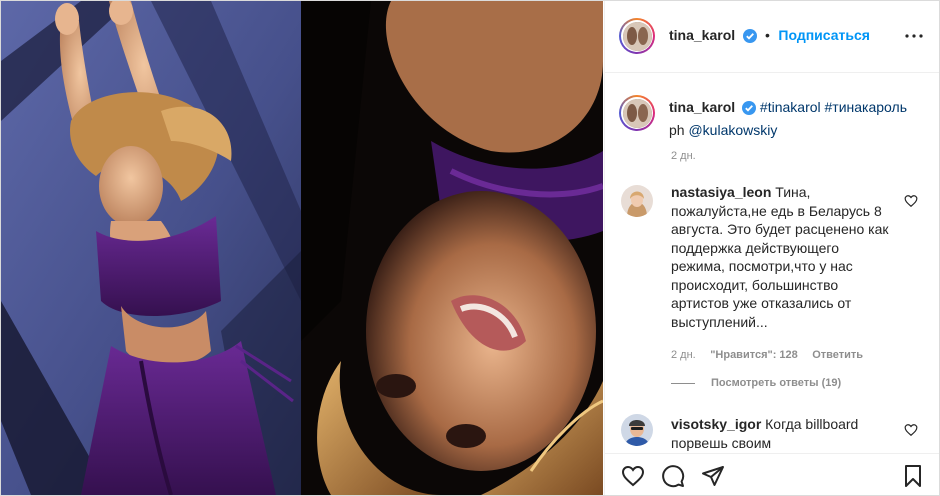 The image size is (940, 496). I want to click on comment-line: Тина,, so click(793, 192).